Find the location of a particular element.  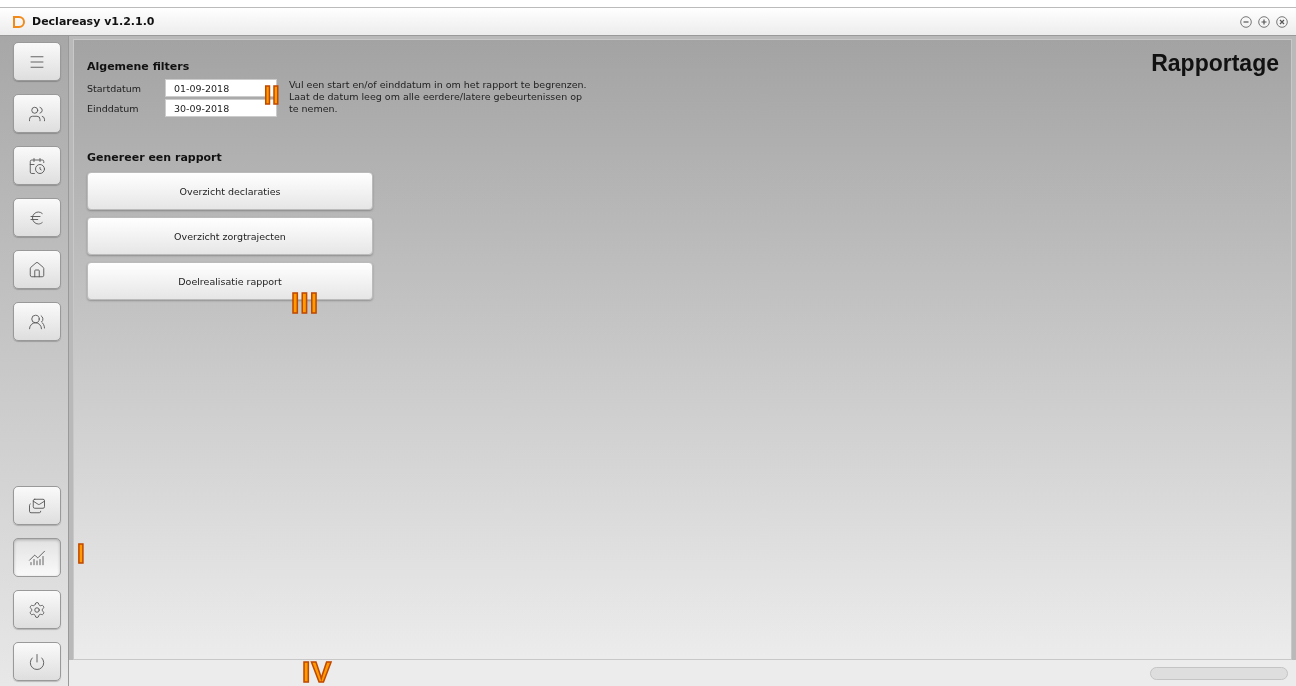

settings-icon is located at coordinates (37, 609).